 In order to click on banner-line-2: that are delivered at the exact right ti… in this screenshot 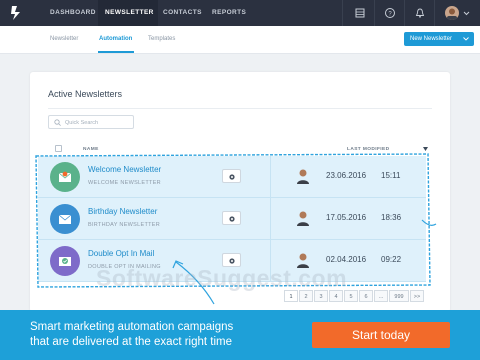, I will do `click(131, 342)`.